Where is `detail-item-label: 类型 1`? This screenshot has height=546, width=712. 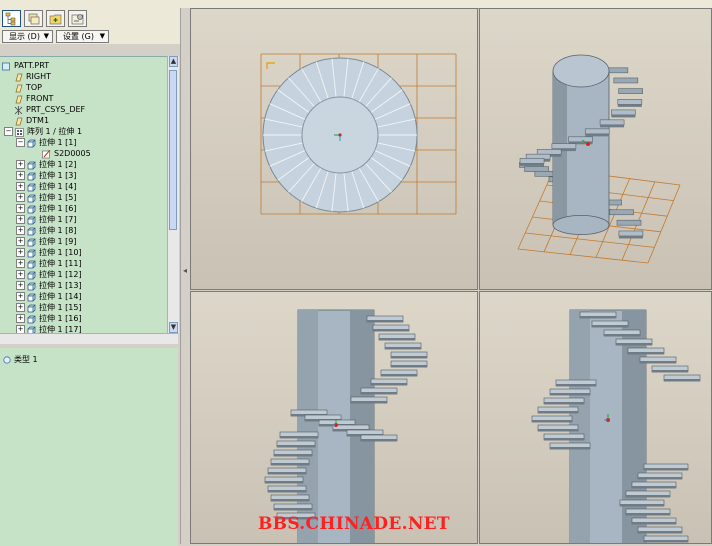 detail-item-label: 类型 1 is located at coordinates (26, 359).